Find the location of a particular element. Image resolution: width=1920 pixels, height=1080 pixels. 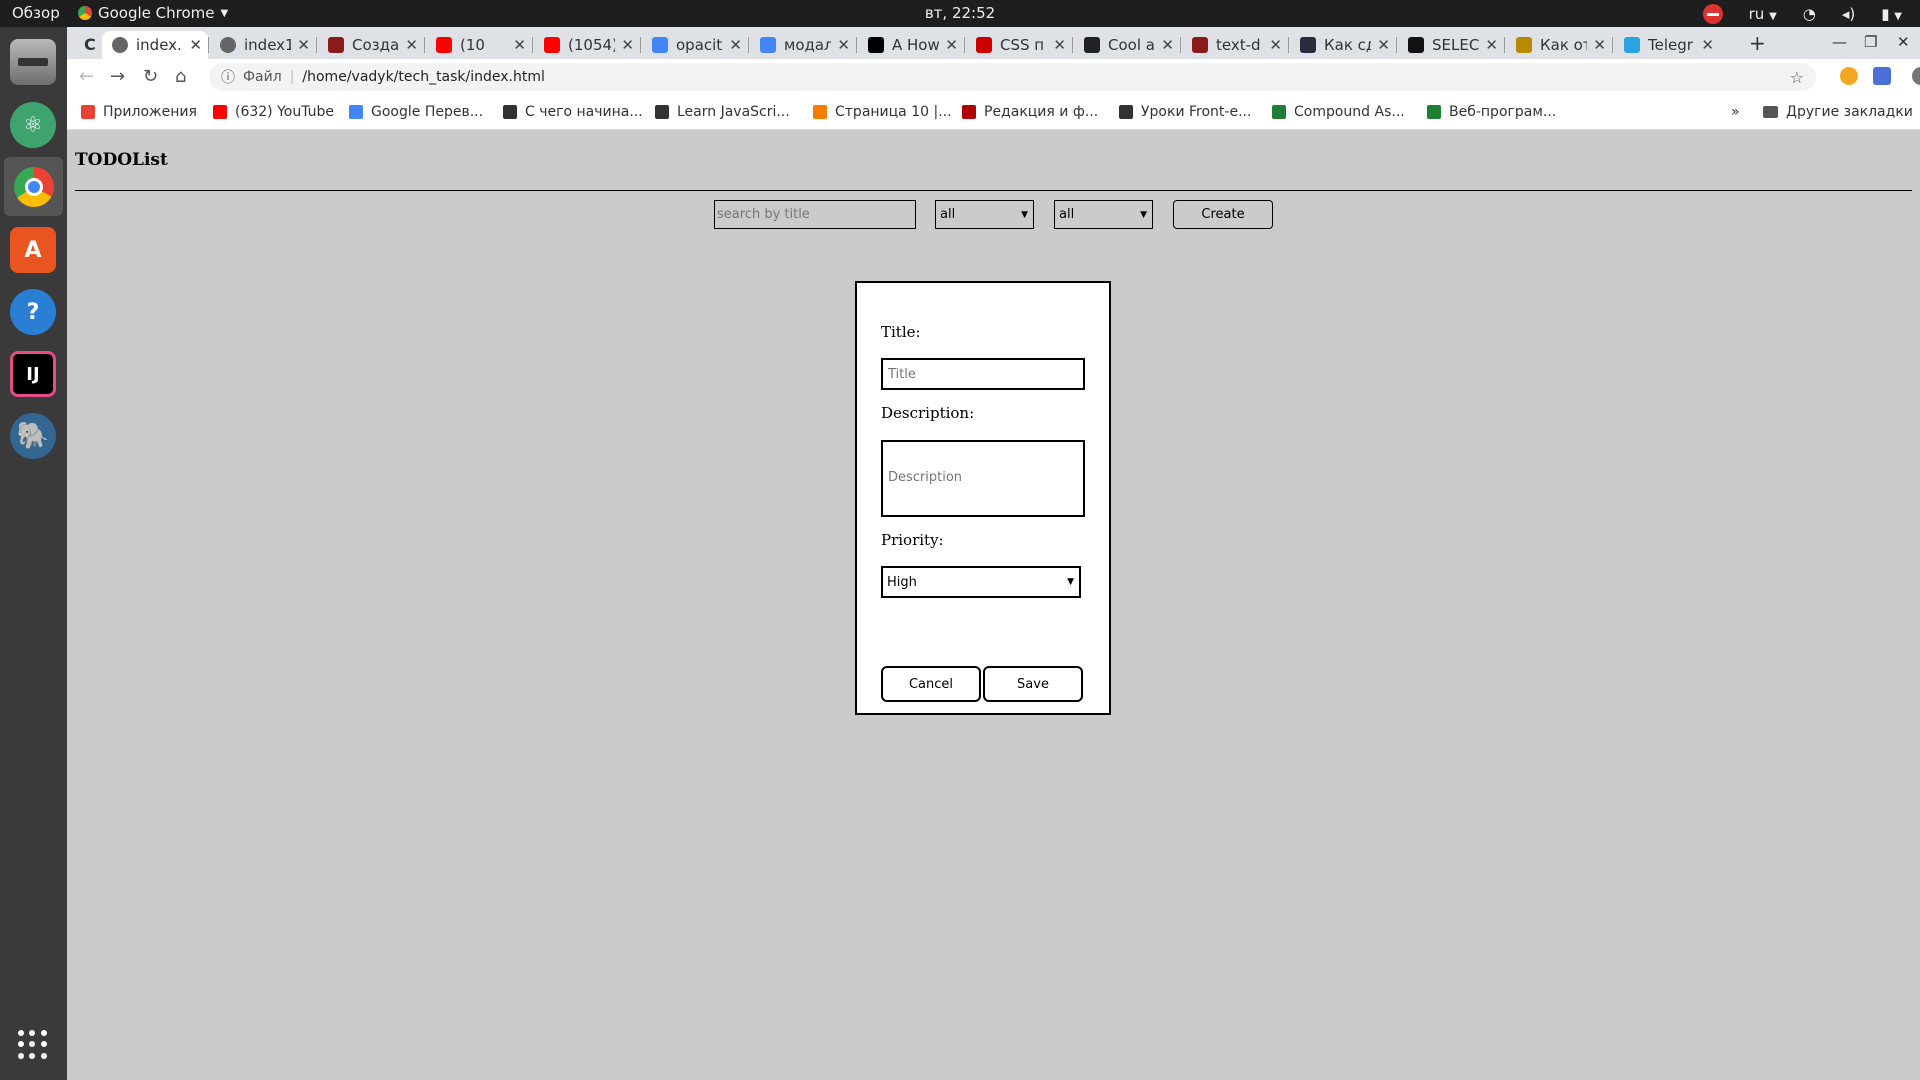

status-filter-value: all is located at coordinates (948, 214).